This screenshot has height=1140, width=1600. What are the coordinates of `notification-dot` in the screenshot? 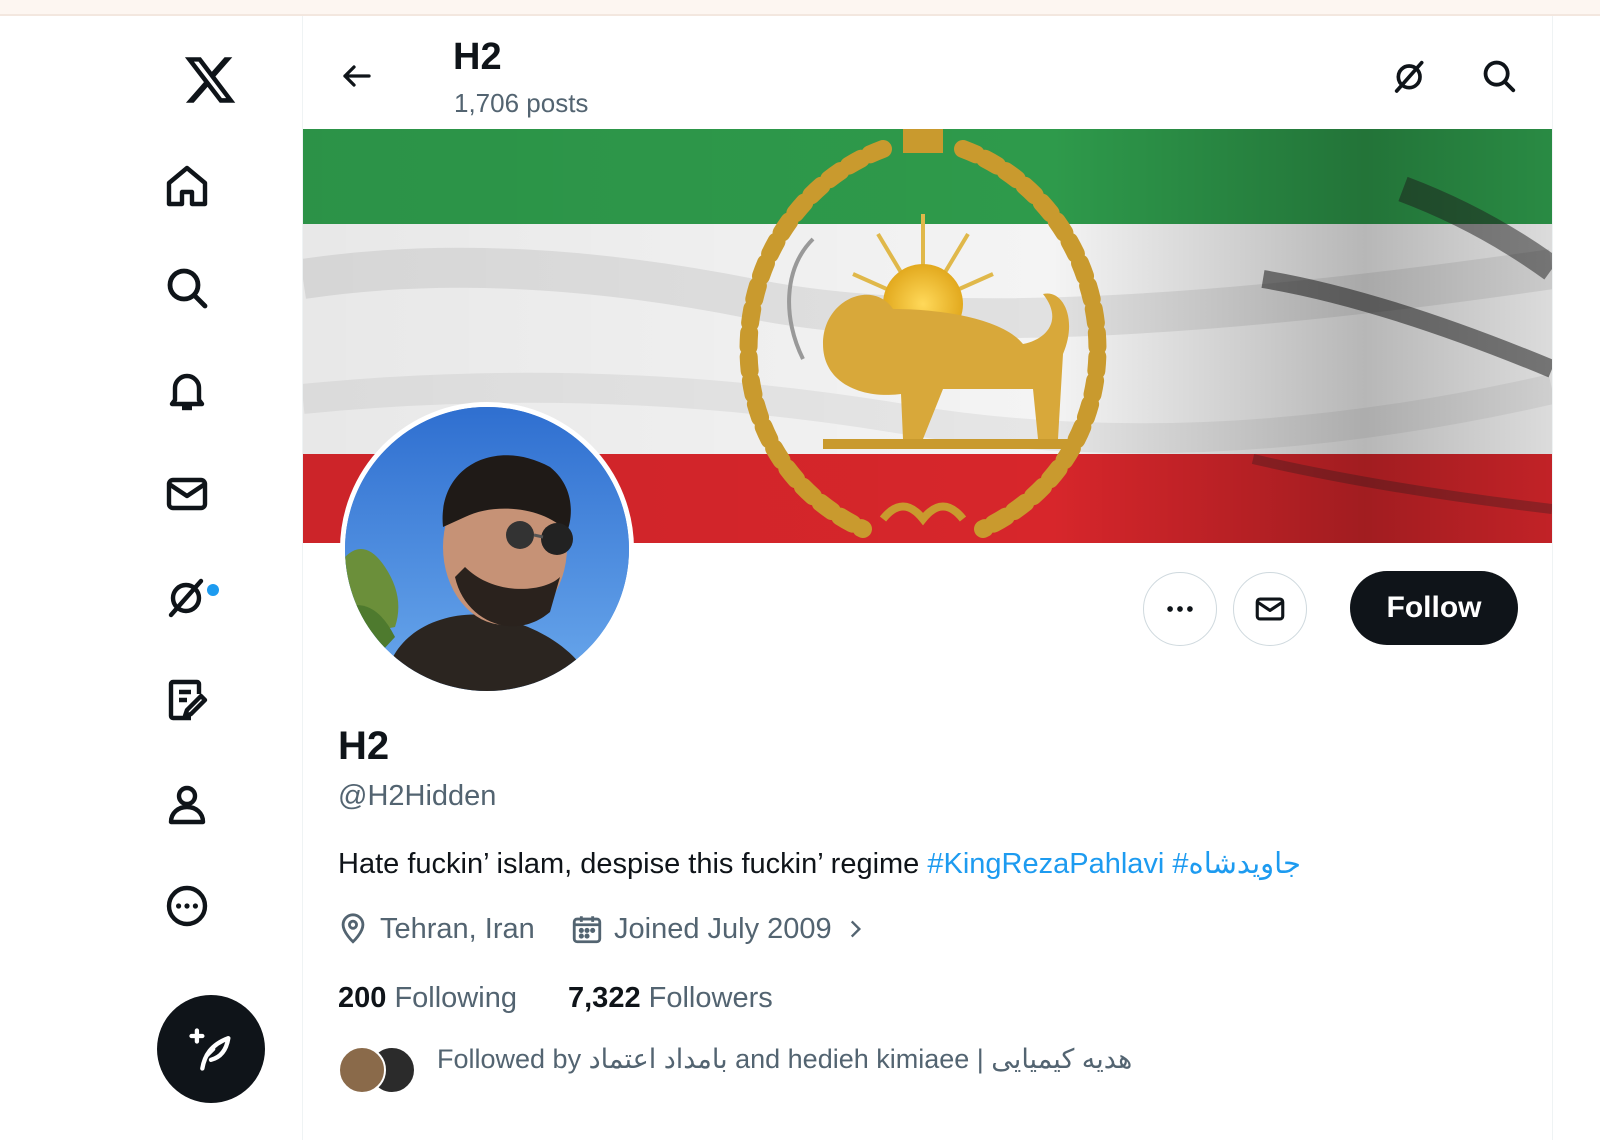 It's located at (213, 590).